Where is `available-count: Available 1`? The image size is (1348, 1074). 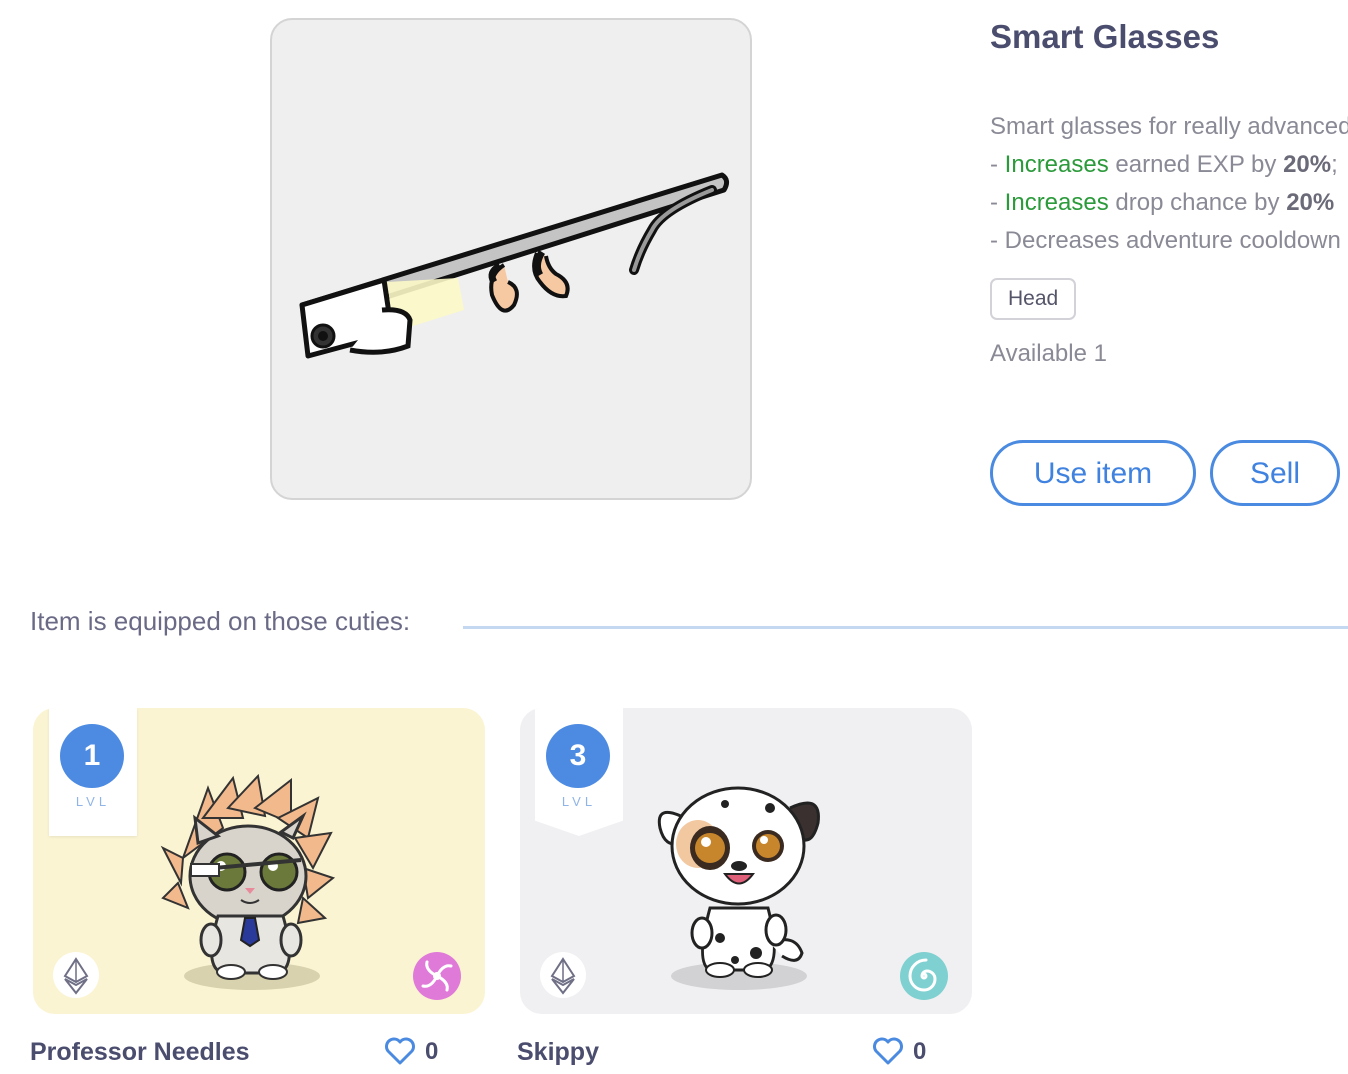
available-count: Available 1 is located at coordinates (1048, 353).